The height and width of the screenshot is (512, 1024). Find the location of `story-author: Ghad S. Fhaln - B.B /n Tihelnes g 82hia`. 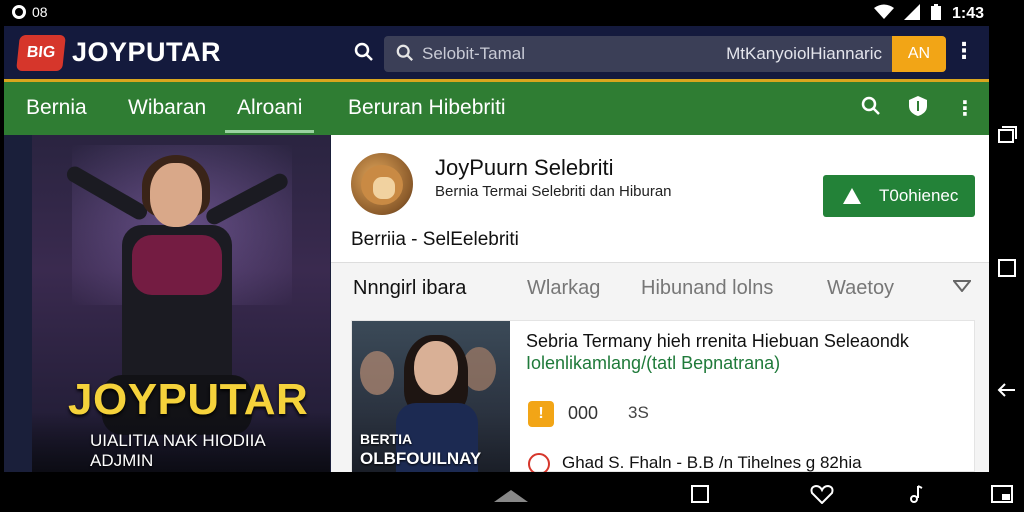

story-author: Ghad S. Fhaln - B.B /n Tihelnes g 82hia is located at coordinates (712, 462).